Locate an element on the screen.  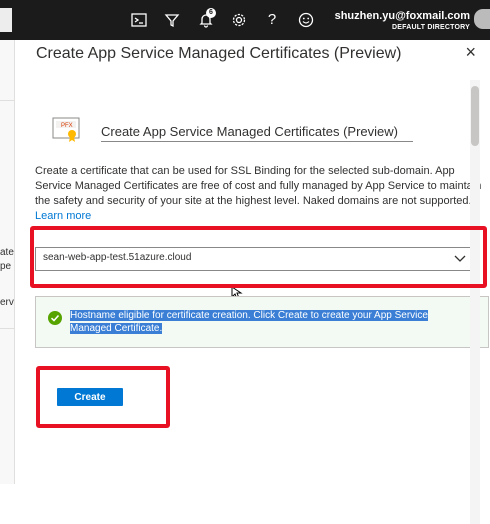
background-blade-edge: ate pe erv is located at coordinates (7, 262).